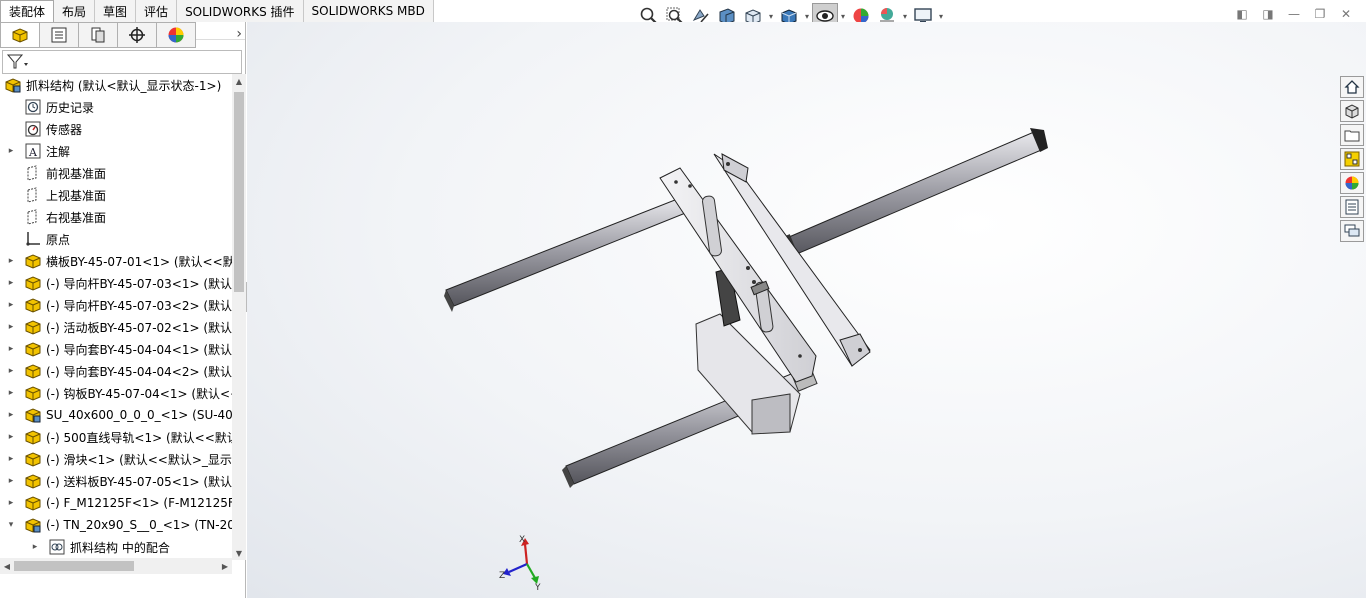 Image resolution: width=1366 pixels, height=598 pixels. Describe the element at coordinates (239, 34) in the screenshot. I see `chevron-right-icon: ›` at that location.